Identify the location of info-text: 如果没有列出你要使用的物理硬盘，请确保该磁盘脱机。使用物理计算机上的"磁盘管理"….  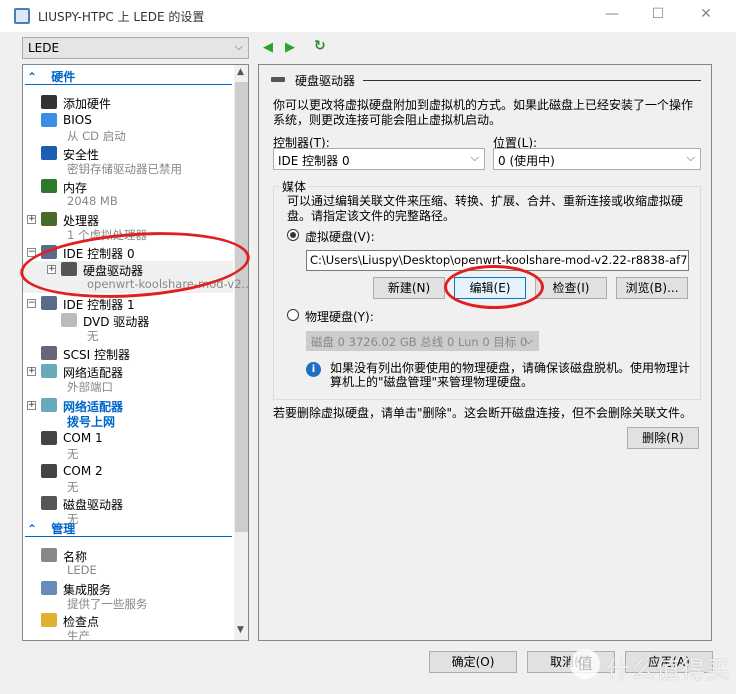
(510, 375).